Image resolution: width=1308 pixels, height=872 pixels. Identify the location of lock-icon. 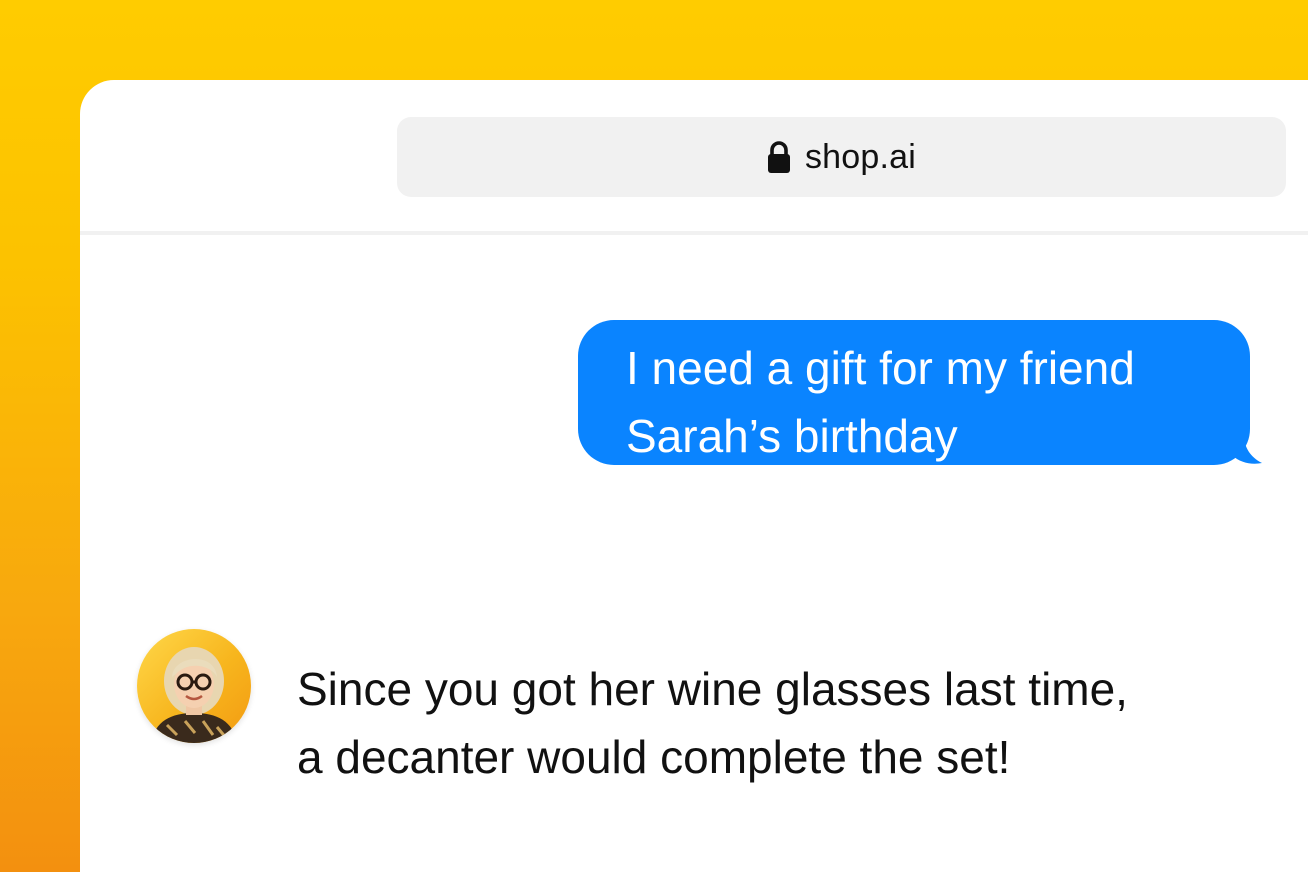
(779, 157).